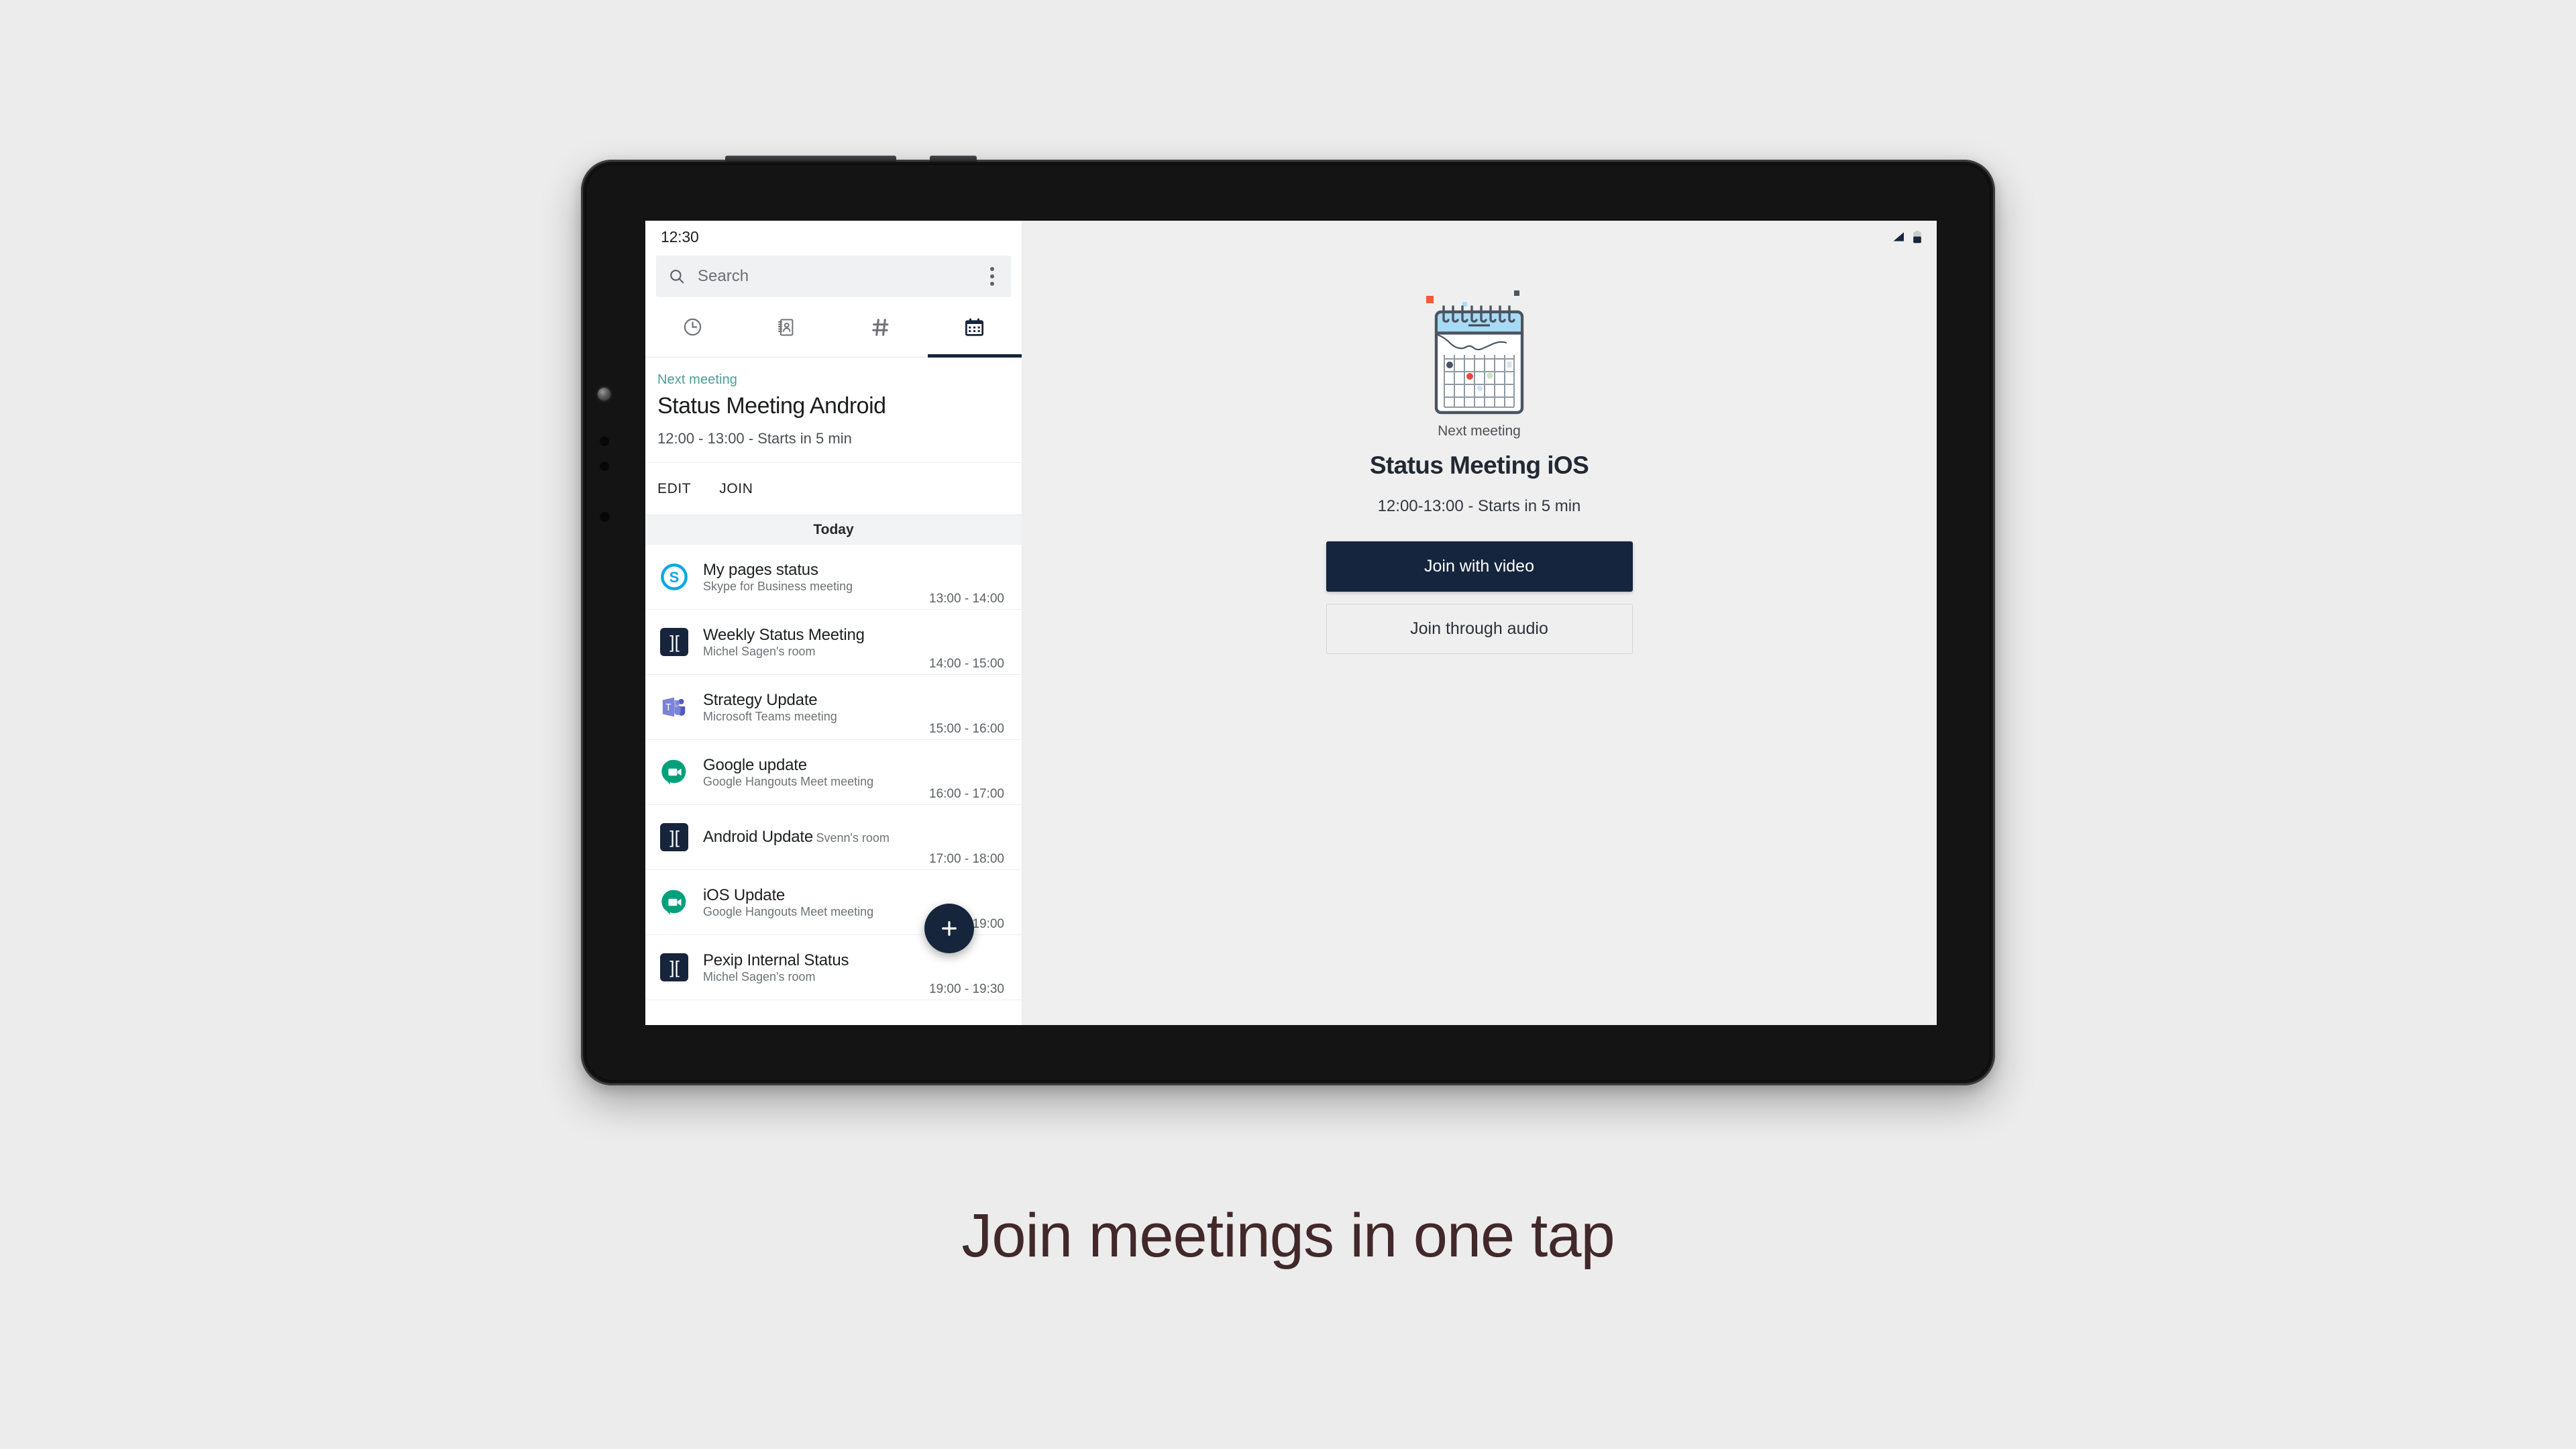 This screenshot has height=1449, width=2576. What do you see at coordinates (736, 489) in the screenshot?
I see `join-button: JOIN` at bounding box center [736, 489].